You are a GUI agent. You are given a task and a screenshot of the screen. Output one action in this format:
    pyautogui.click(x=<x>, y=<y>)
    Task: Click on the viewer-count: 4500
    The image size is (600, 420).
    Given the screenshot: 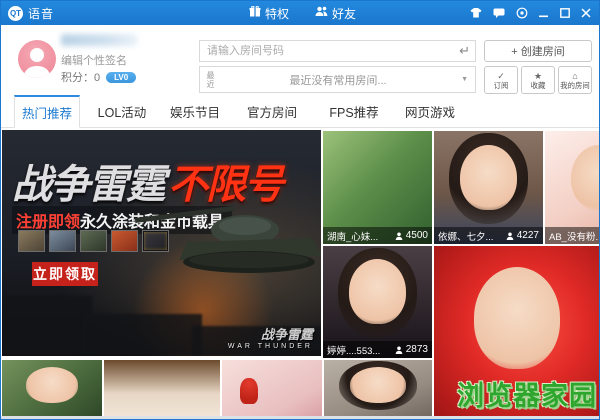 What is the action you would take?
    pyautogui.click(x=411, y=235)
    